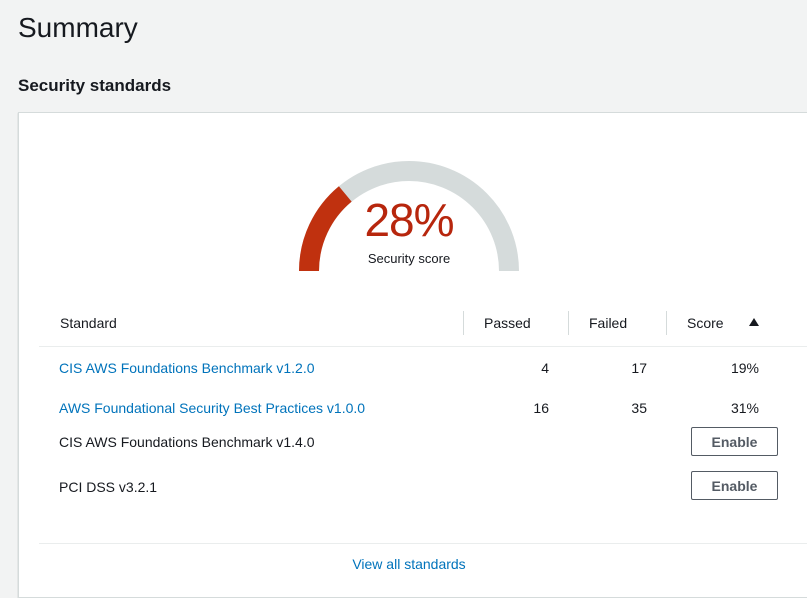 Image resolution: width=807 pixels, height=598 pixels. Describe the element at coordinates (187, 442) in the screenshot. I see `standard-name-cis-v1-4-0: CIS AWS Foundations Benchmark v1.4.0` at that location.